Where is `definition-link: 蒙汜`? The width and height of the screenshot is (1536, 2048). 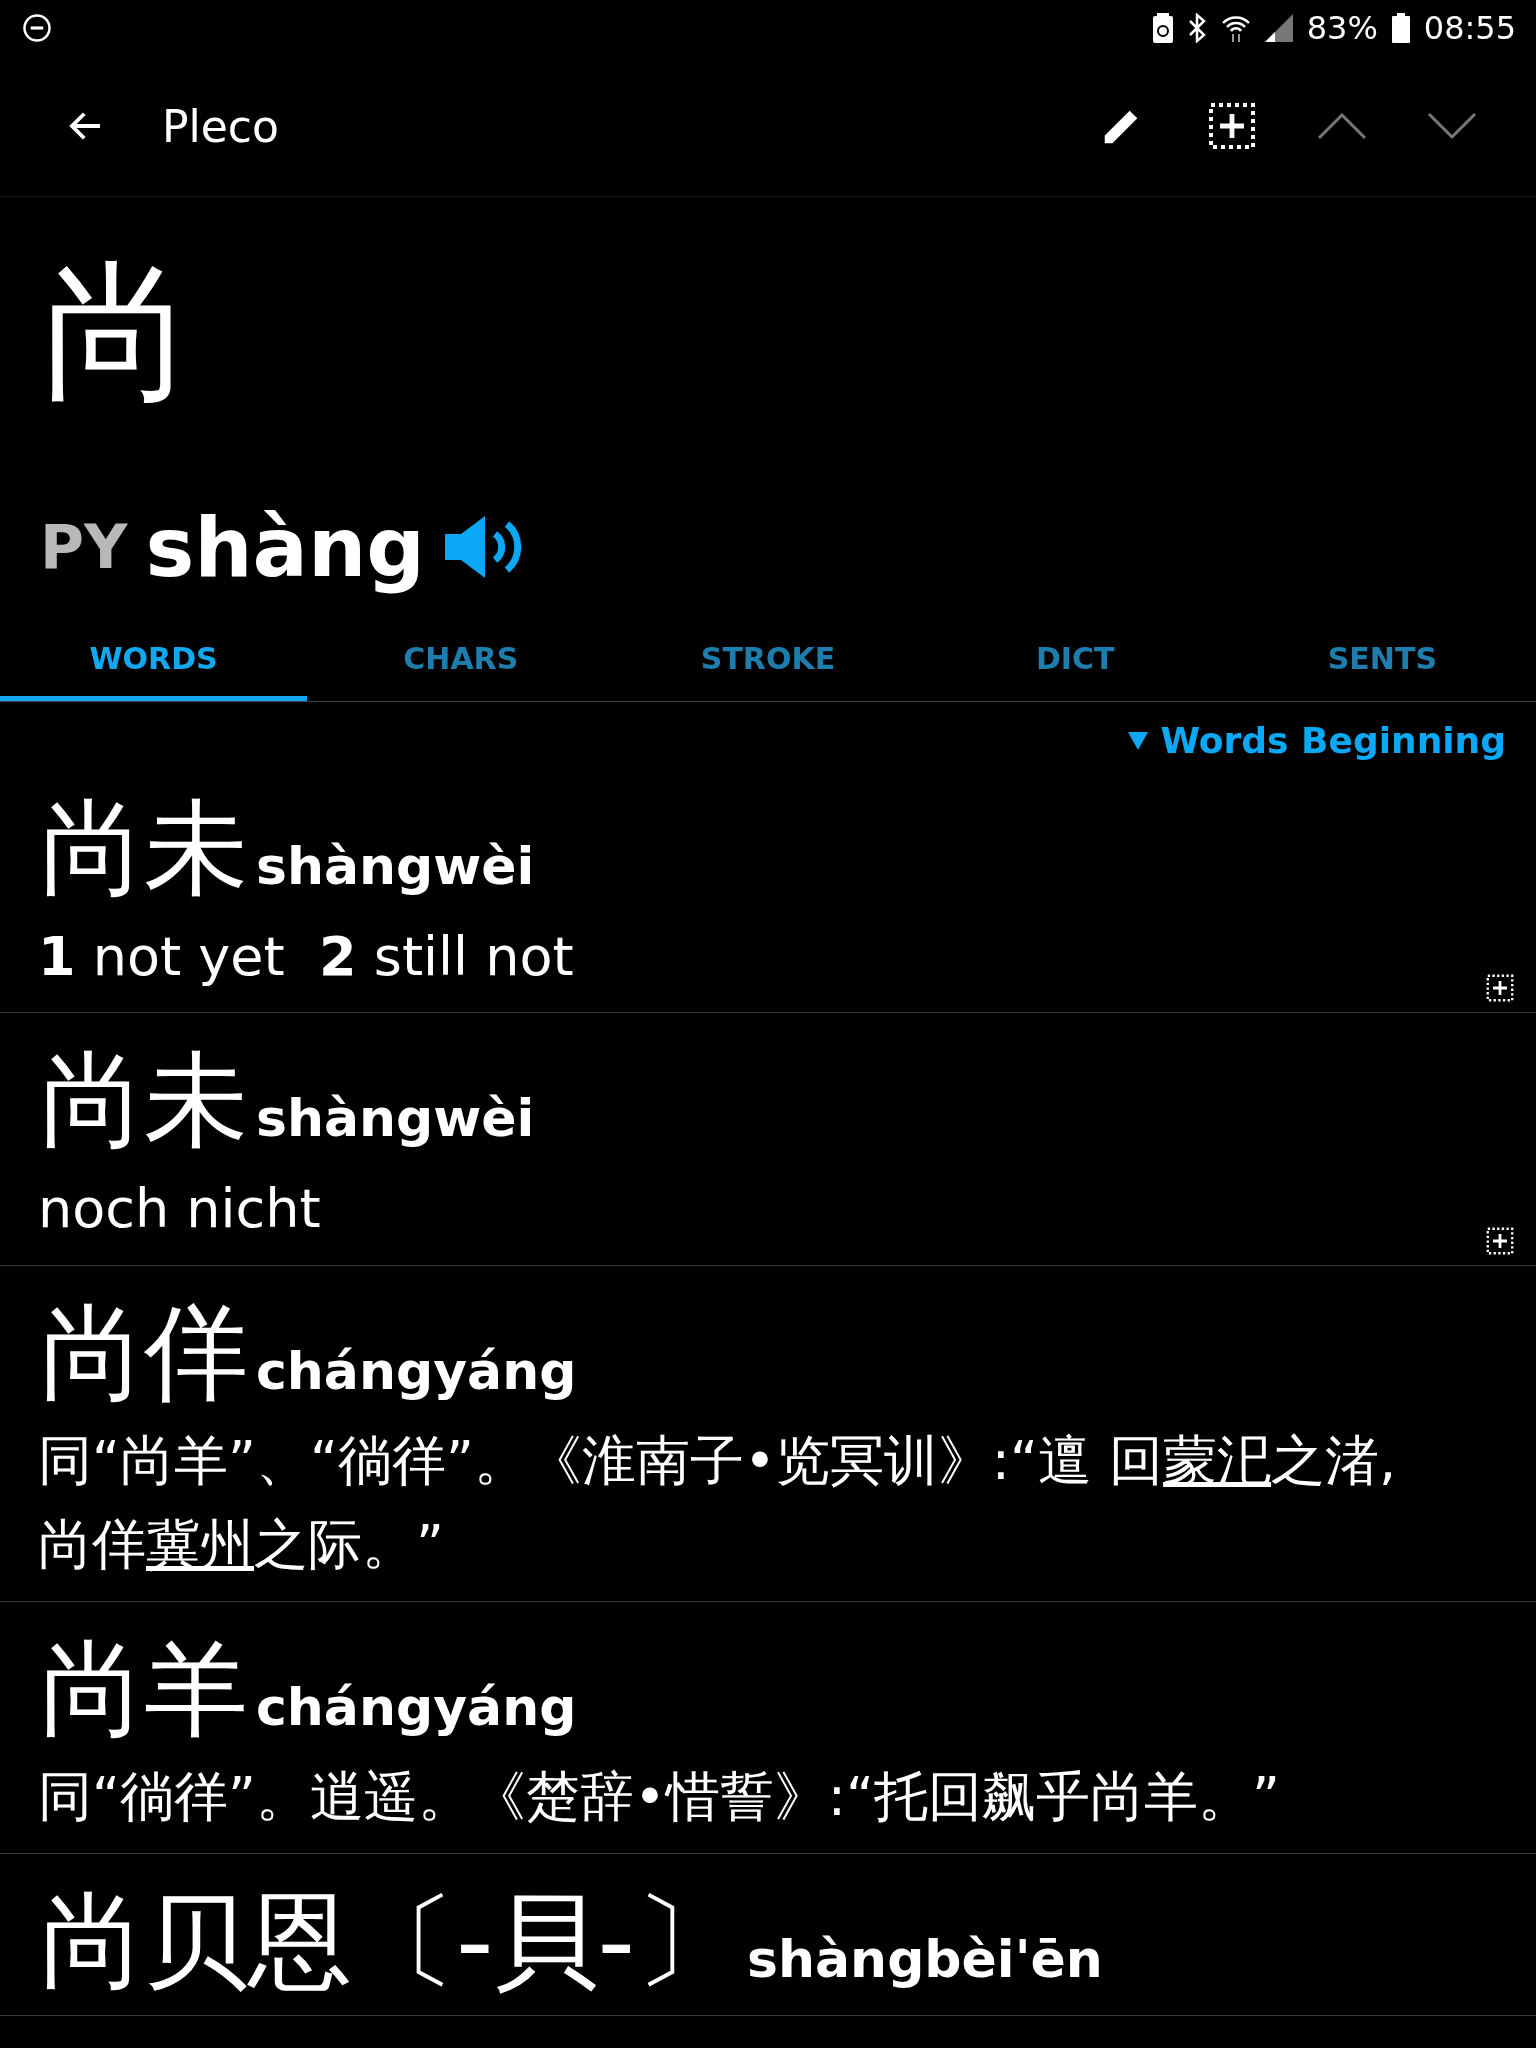 definition-link: 蒙汜 is located at coordinates (1217, 1461).